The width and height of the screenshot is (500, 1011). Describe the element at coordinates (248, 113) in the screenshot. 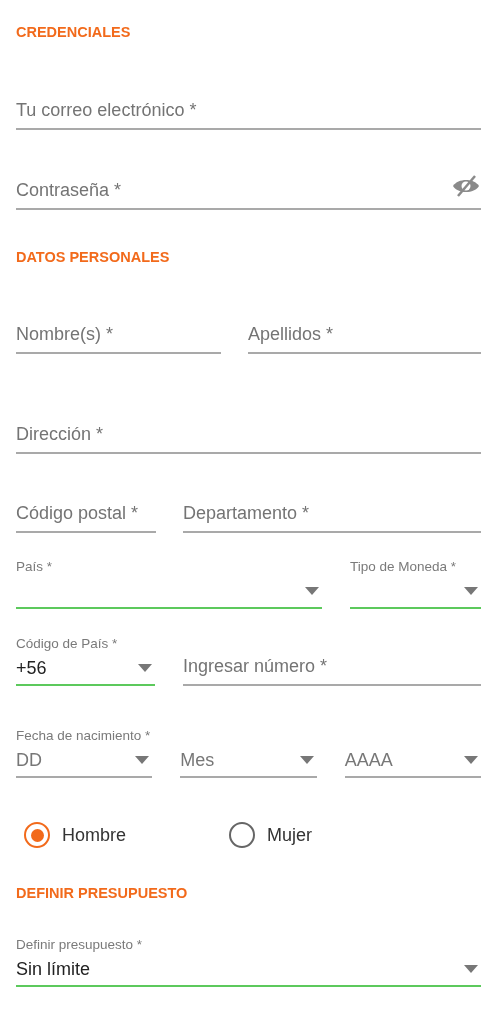

I see `email-field: Tu correo electrónico *` at that location.